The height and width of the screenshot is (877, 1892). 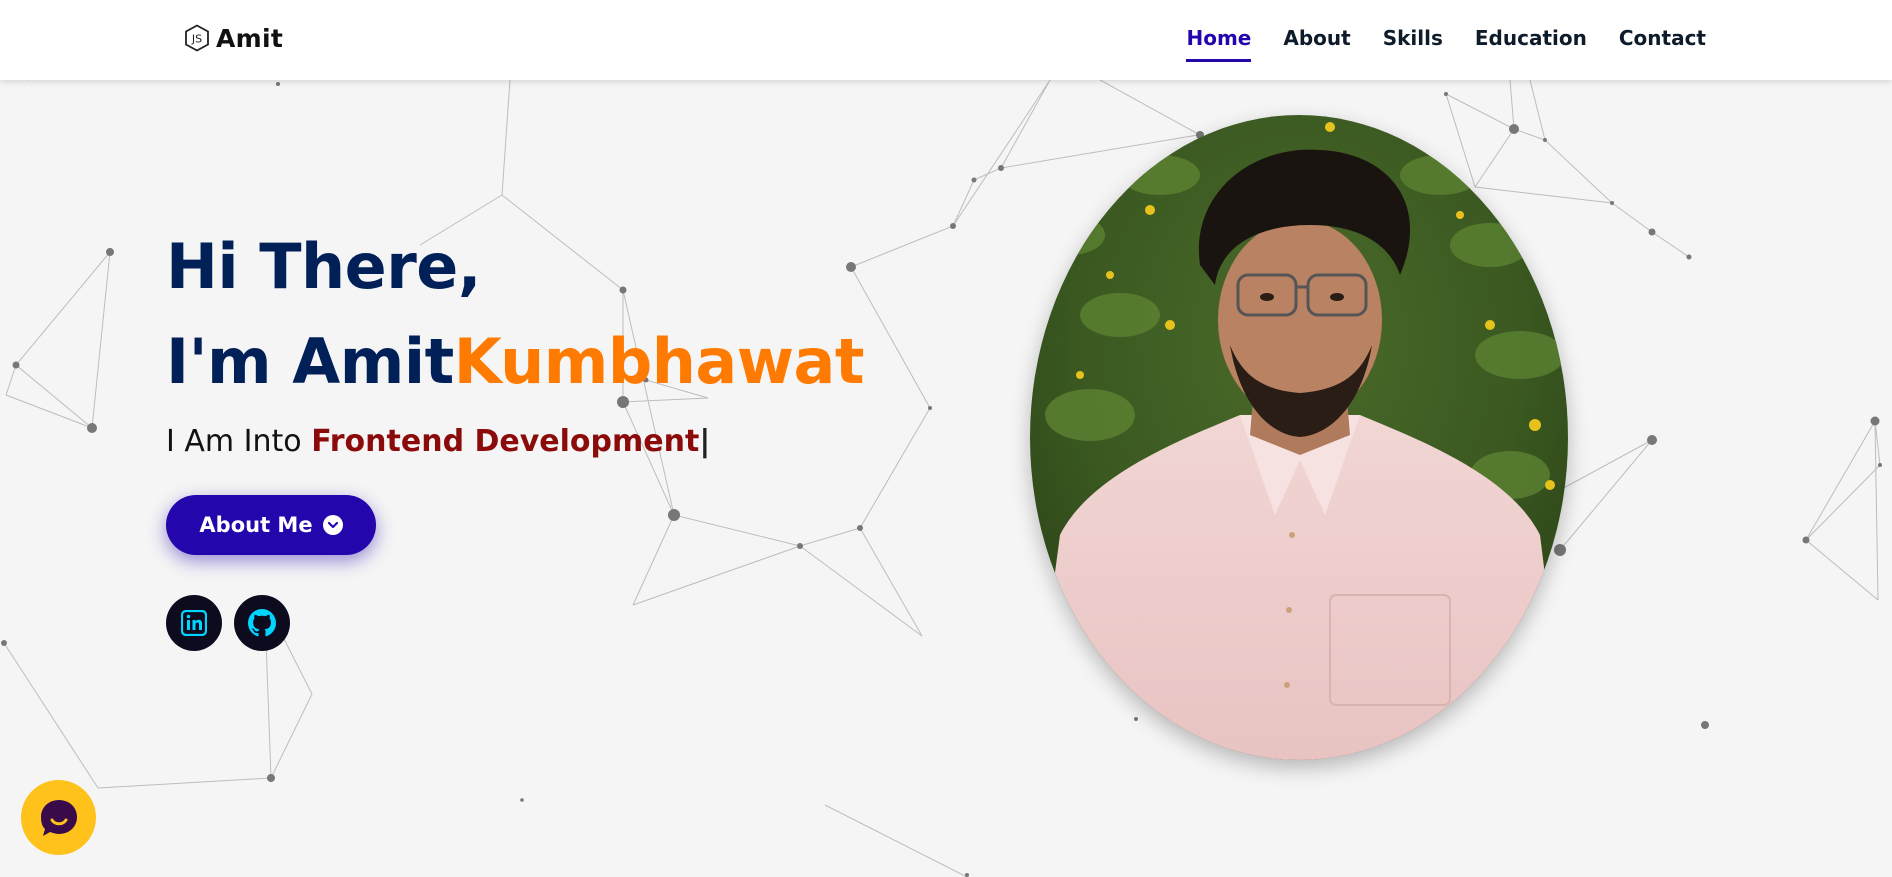 I want to click on hero-greeting: Hi There,, so click(x=323, y=266).